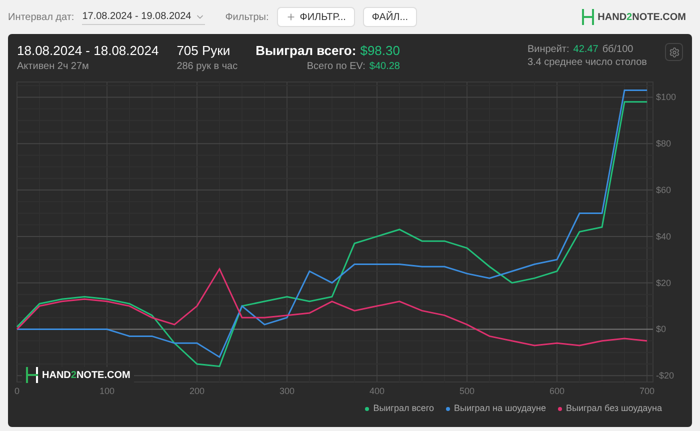 This screenshot has height=431, width=700. I want to click on x-tick-label: 500, so click(467, 391).